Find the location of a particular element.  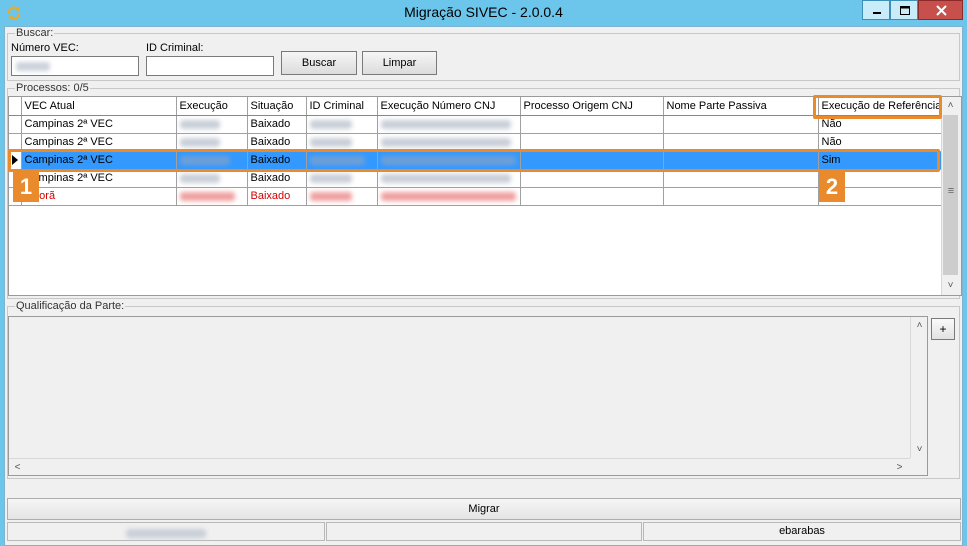

id-criminal-input is located at coordinates (210, 66).